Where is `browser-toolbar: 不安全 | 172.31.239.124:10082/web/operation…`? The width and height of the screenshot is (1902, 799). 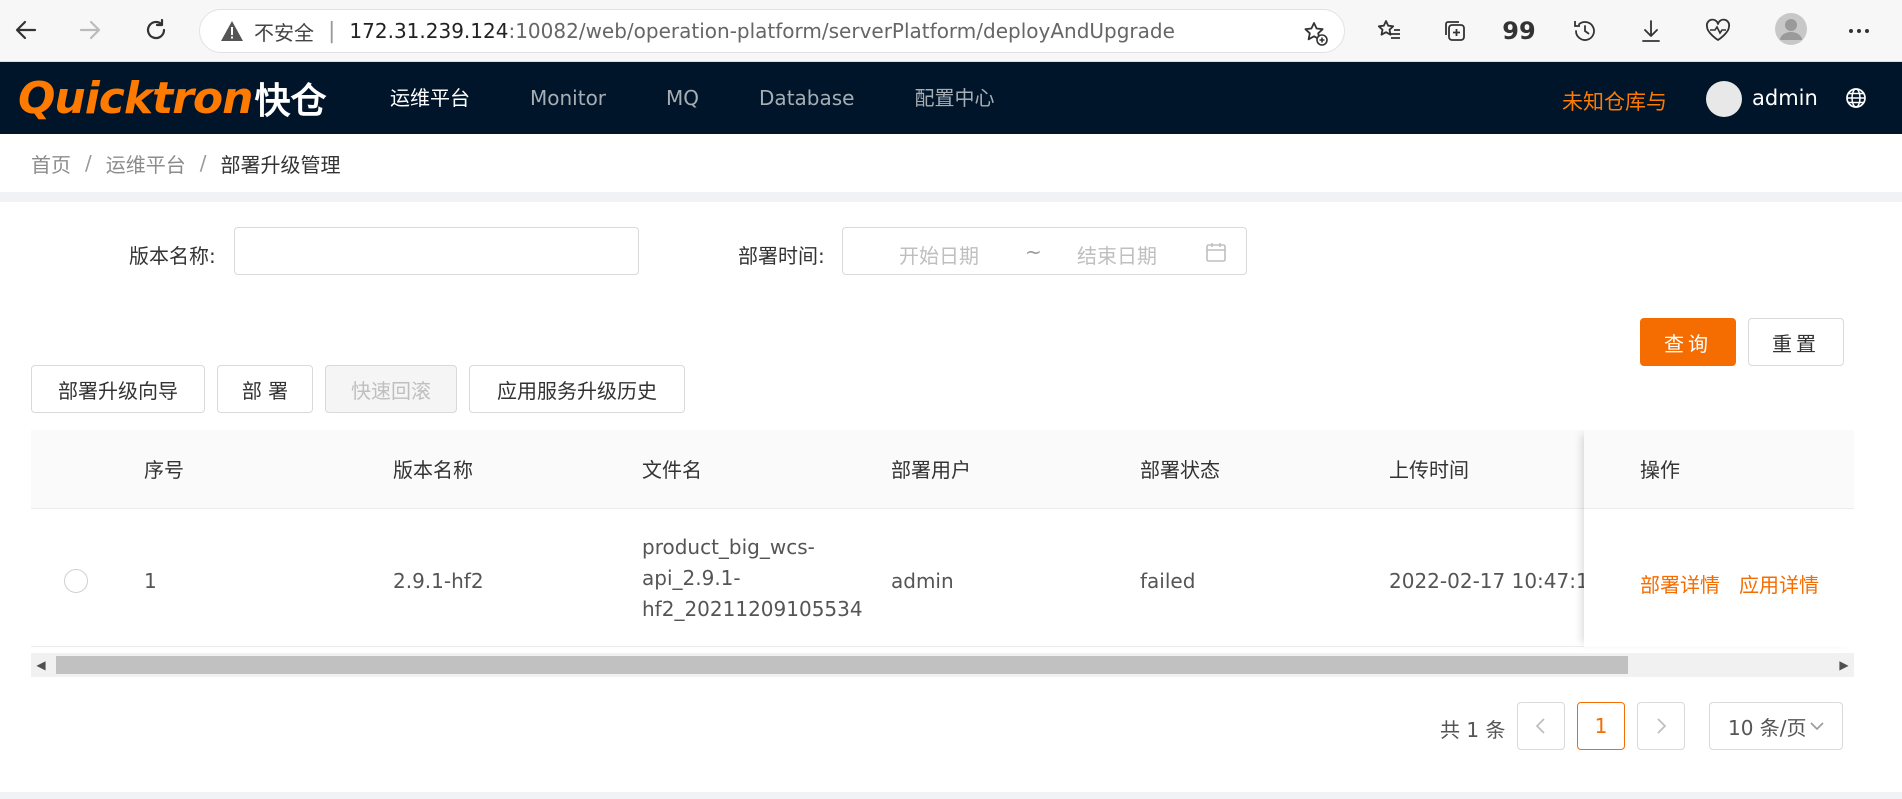
browser-toolbar: 不安全 | 172.31.239.124:10082/web/operation… is located at coordinates (951, 31).